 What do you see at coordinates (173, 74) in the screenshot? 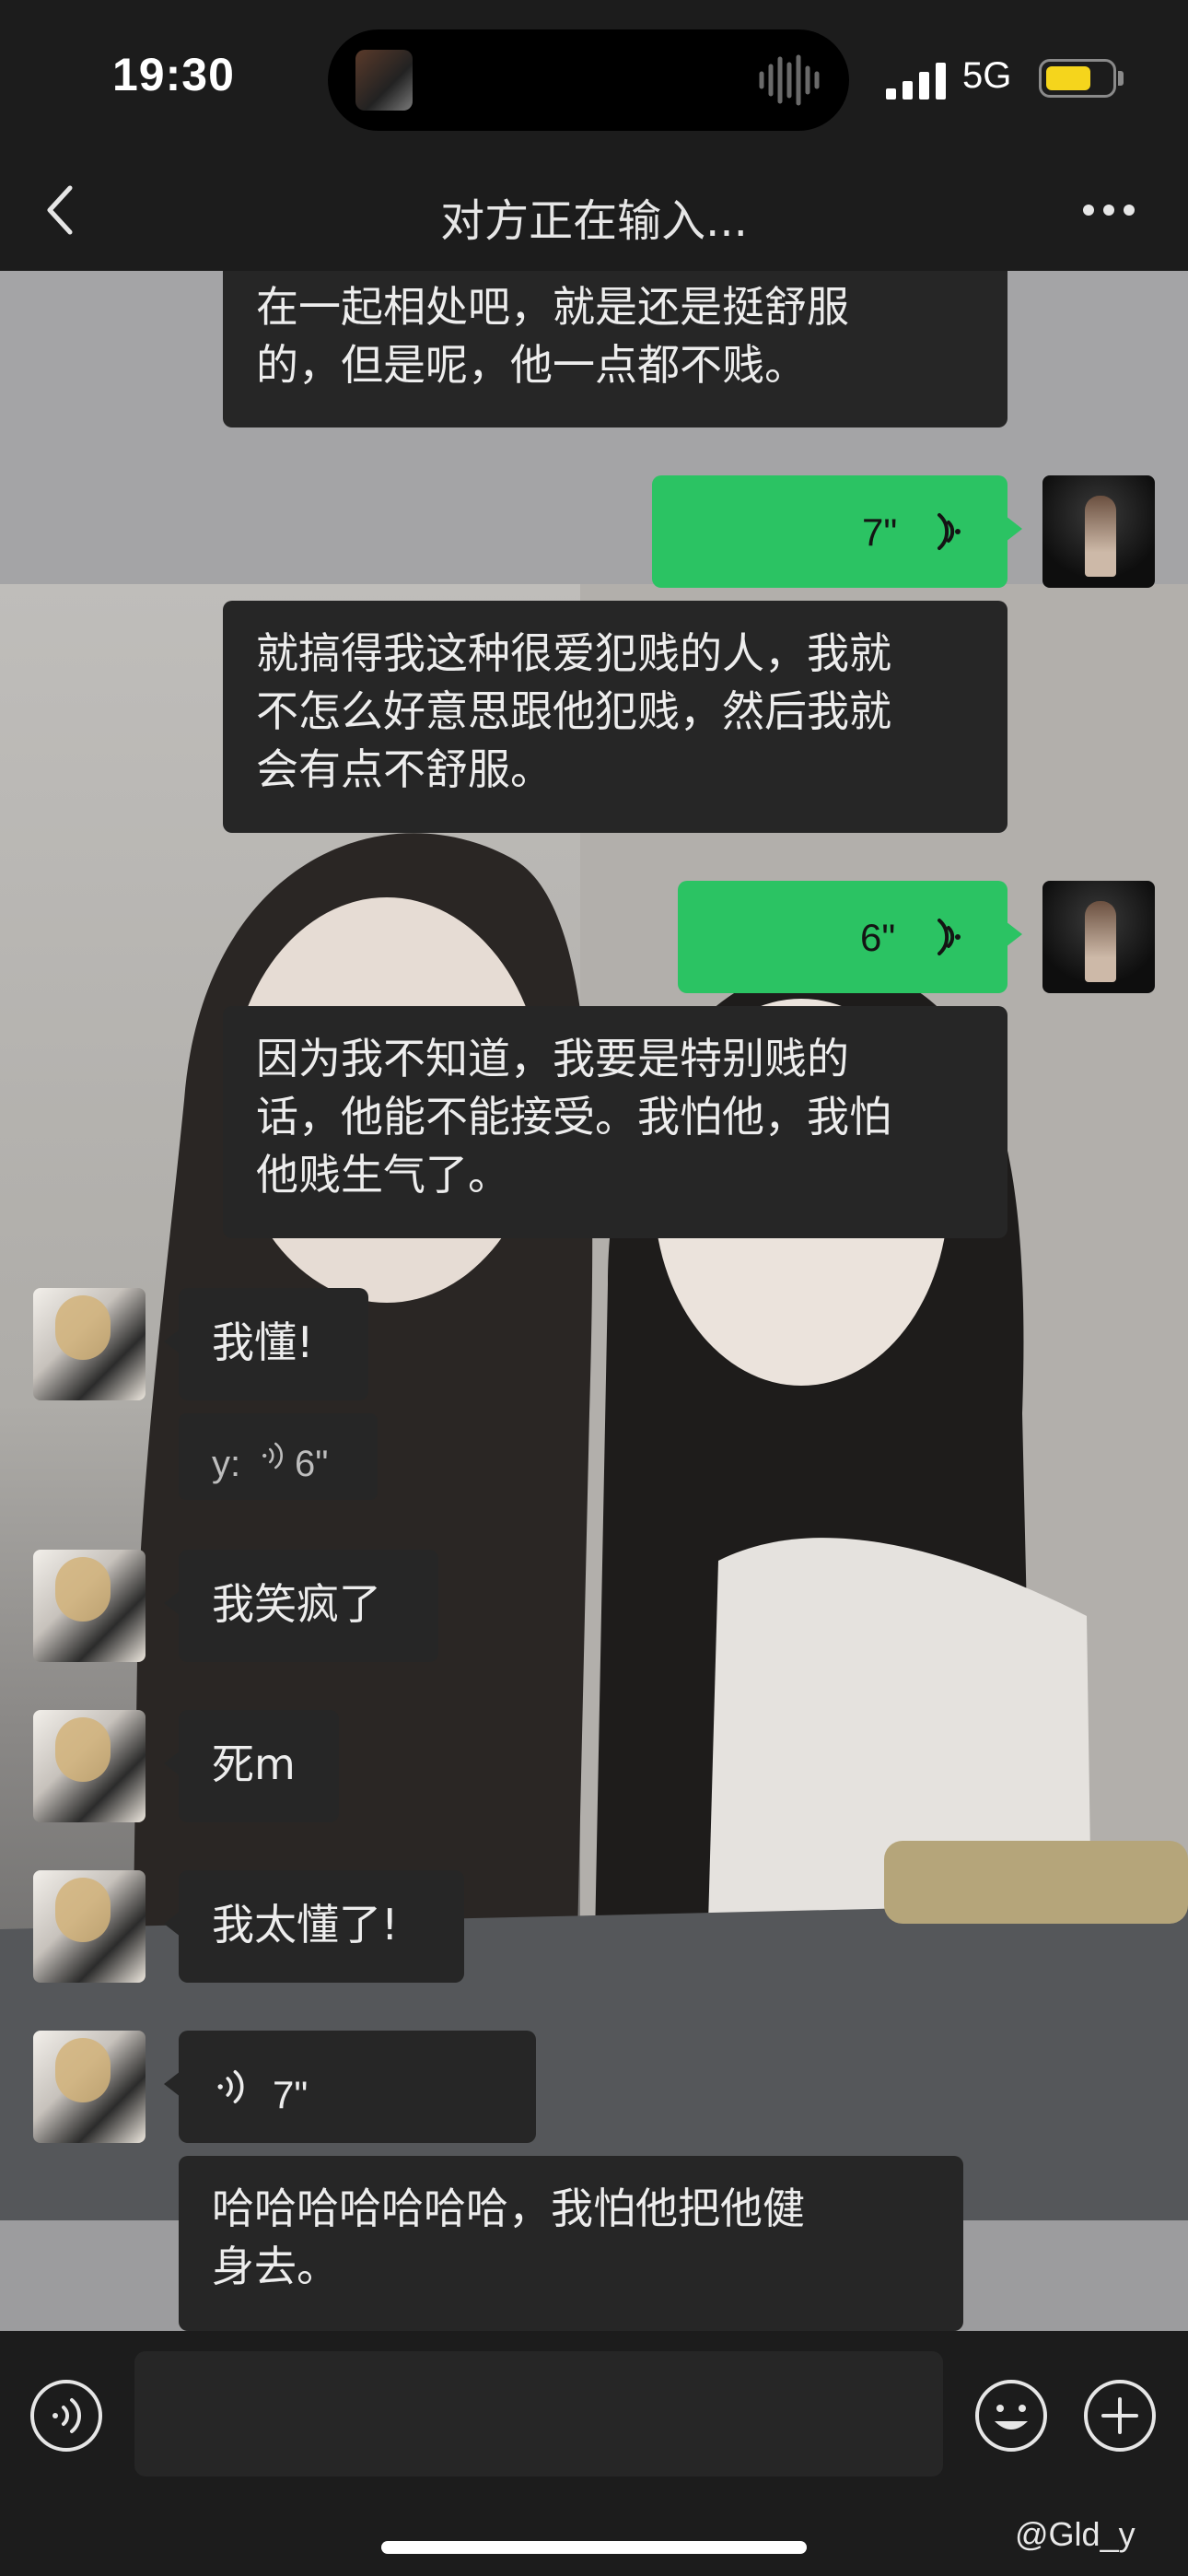
I see `status-time: 19:30` at bounding box center [173, 74].